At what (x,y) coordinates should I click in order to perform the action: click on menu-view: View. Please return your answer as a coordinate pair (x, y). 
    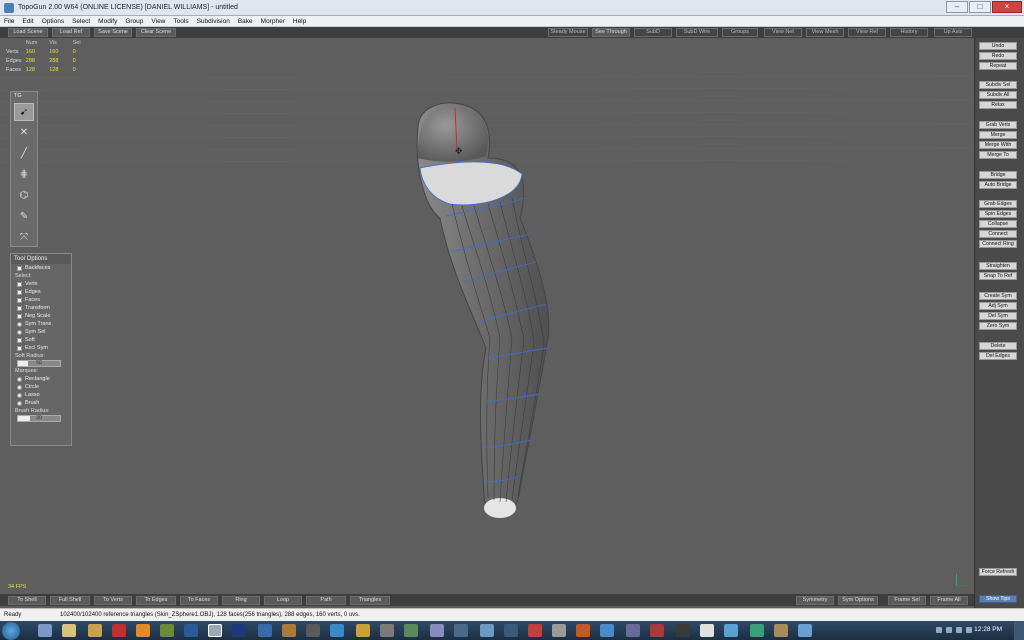
    Looking at the image, I should click on (158, 21).